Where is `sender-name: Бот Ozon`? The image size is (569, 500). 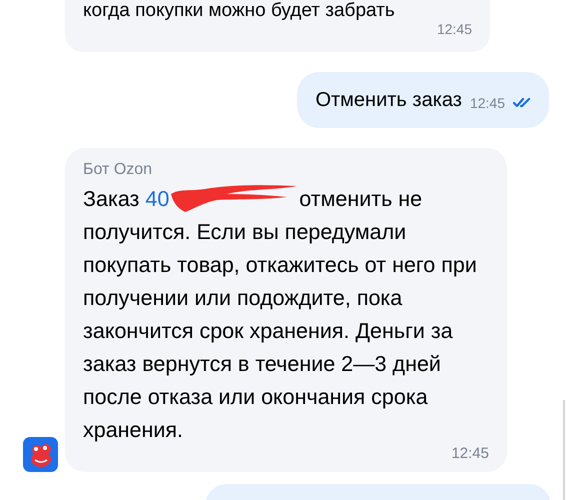
sender-name: Бот Ozon is located at coordinates (118, 170).